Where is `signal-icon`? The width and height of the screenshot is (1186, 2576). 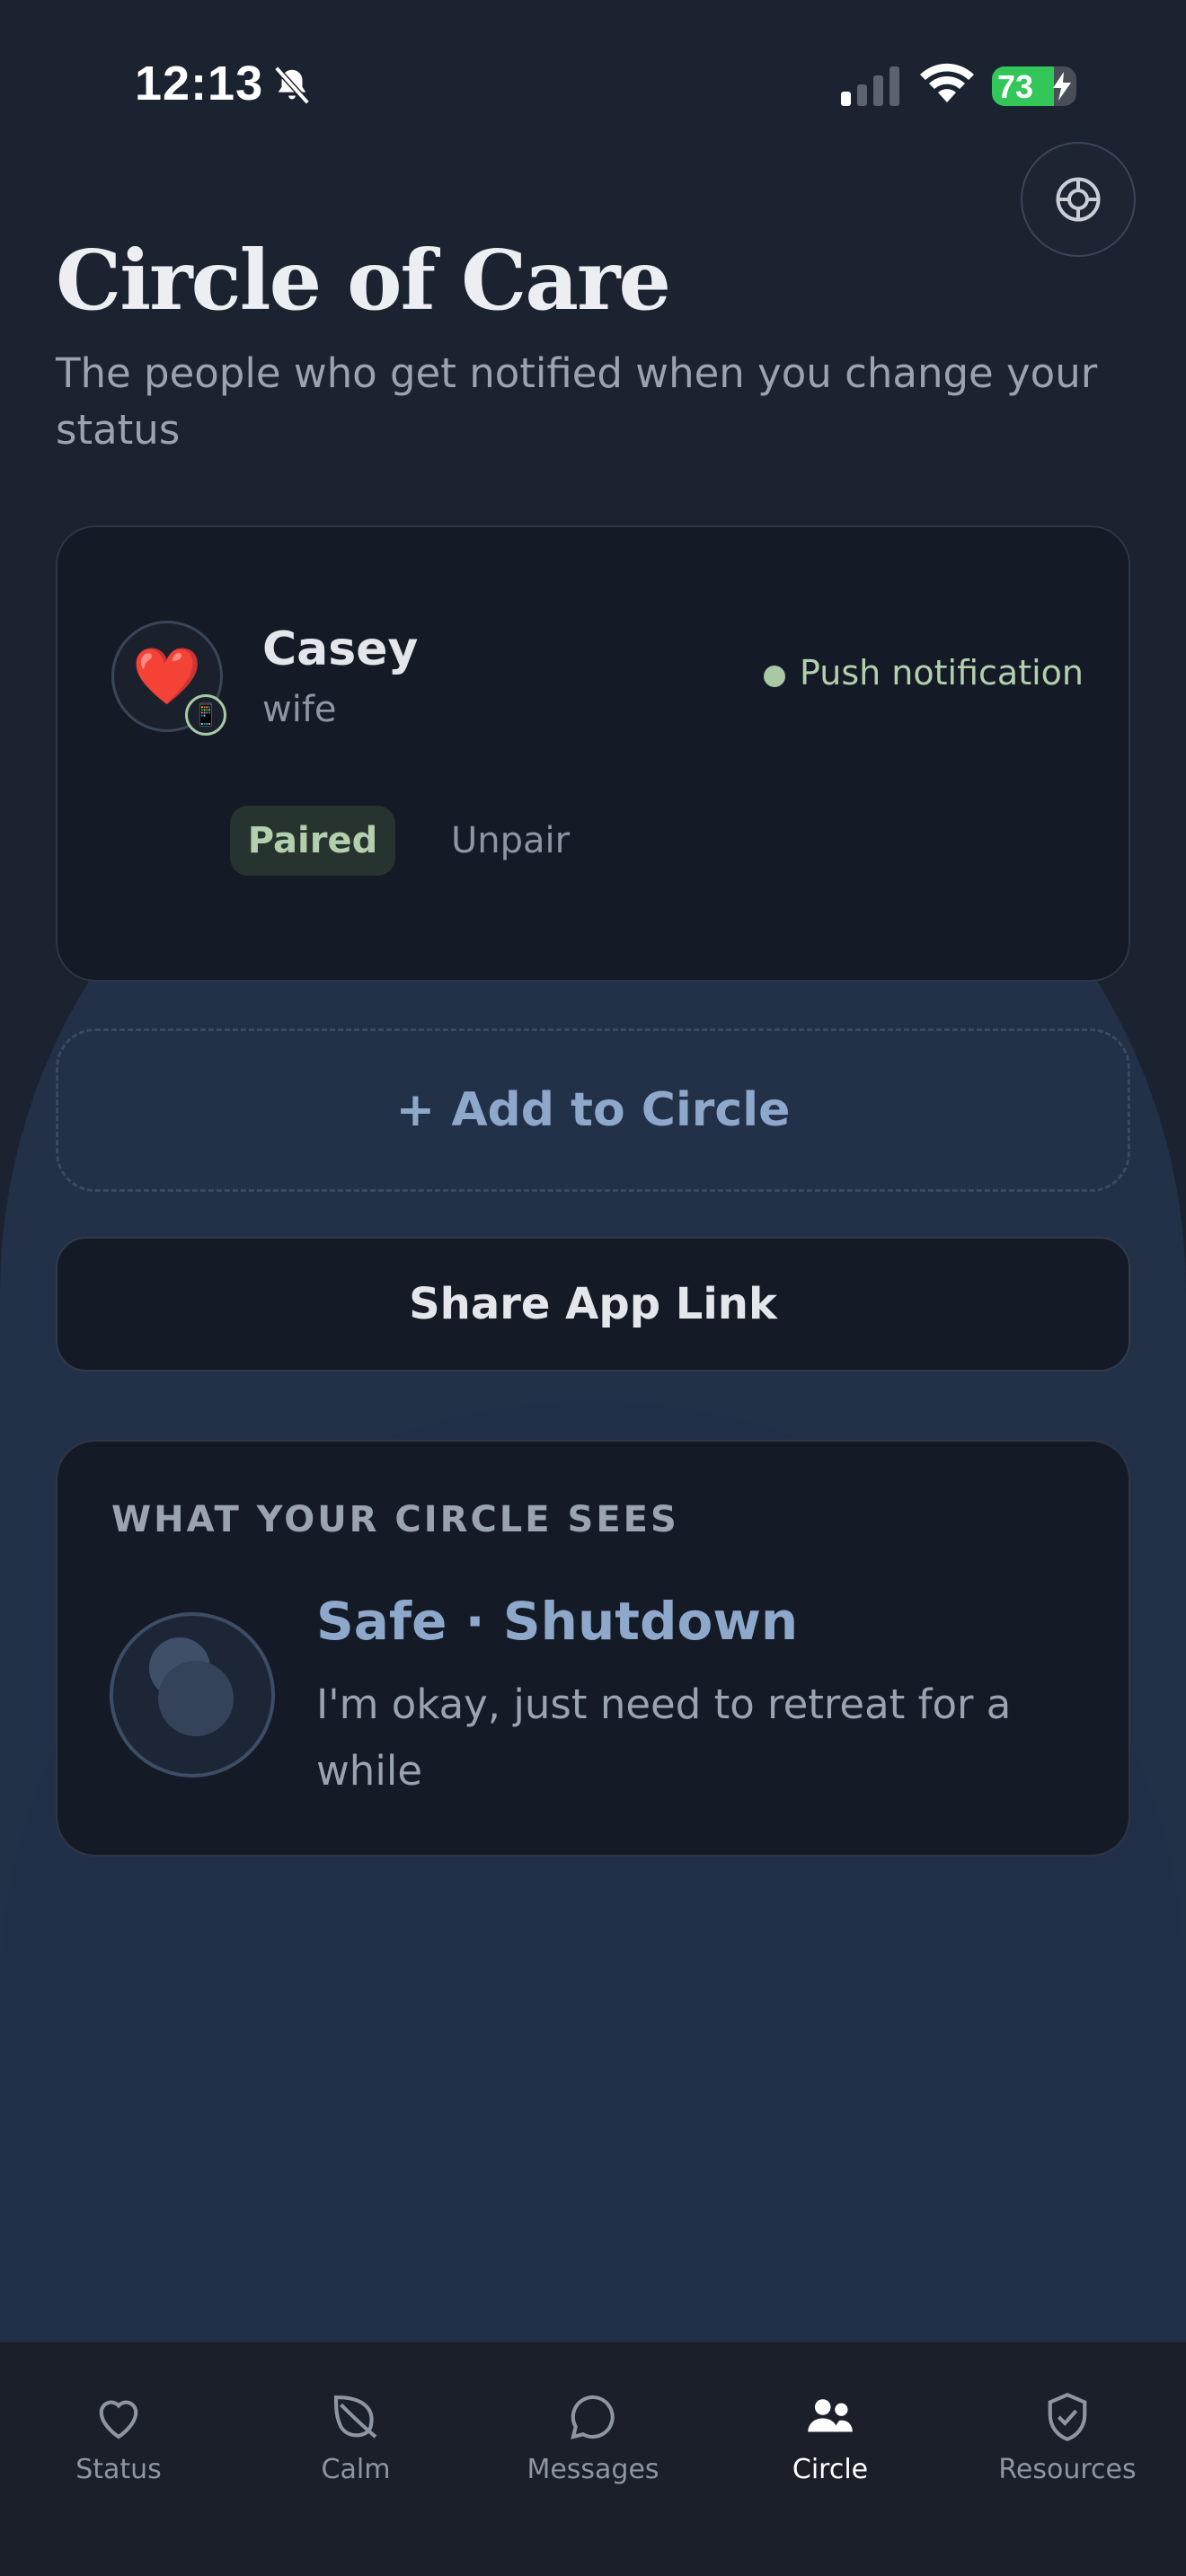 signal-icon is located at coordinates (870, 86).